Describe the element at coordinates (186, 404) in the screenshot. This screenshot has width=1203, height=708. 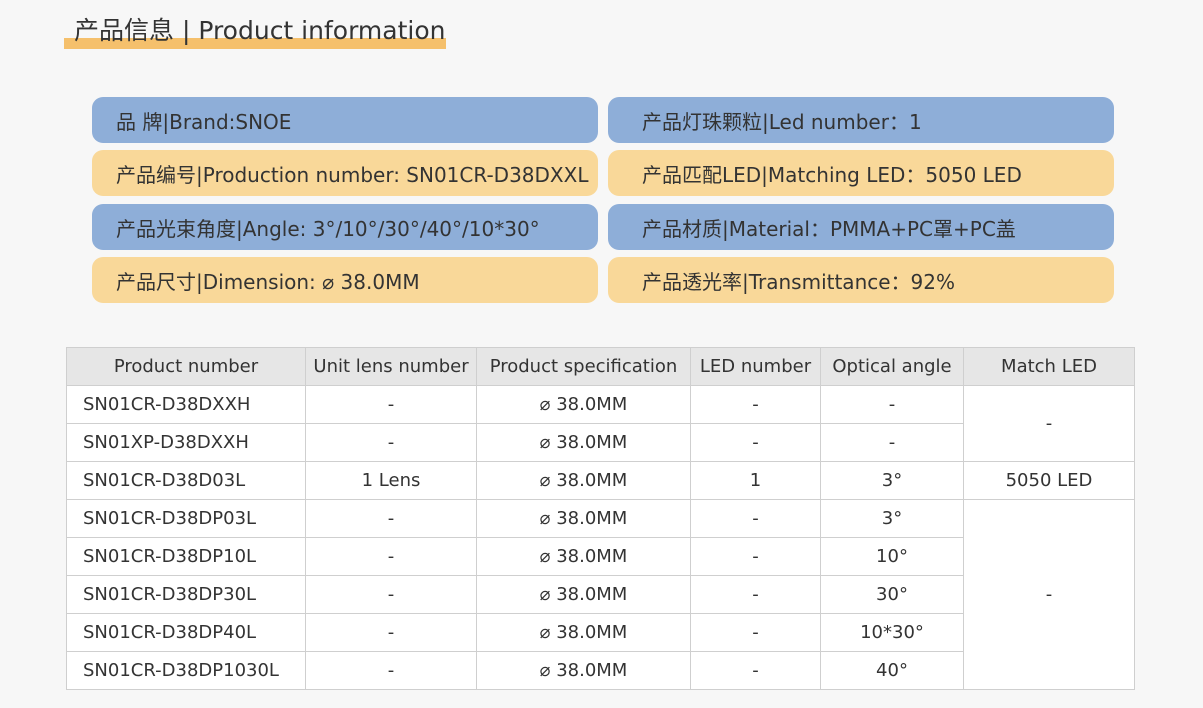
I see `cell-product-number: SN01CR-D38DXXH` at that location.